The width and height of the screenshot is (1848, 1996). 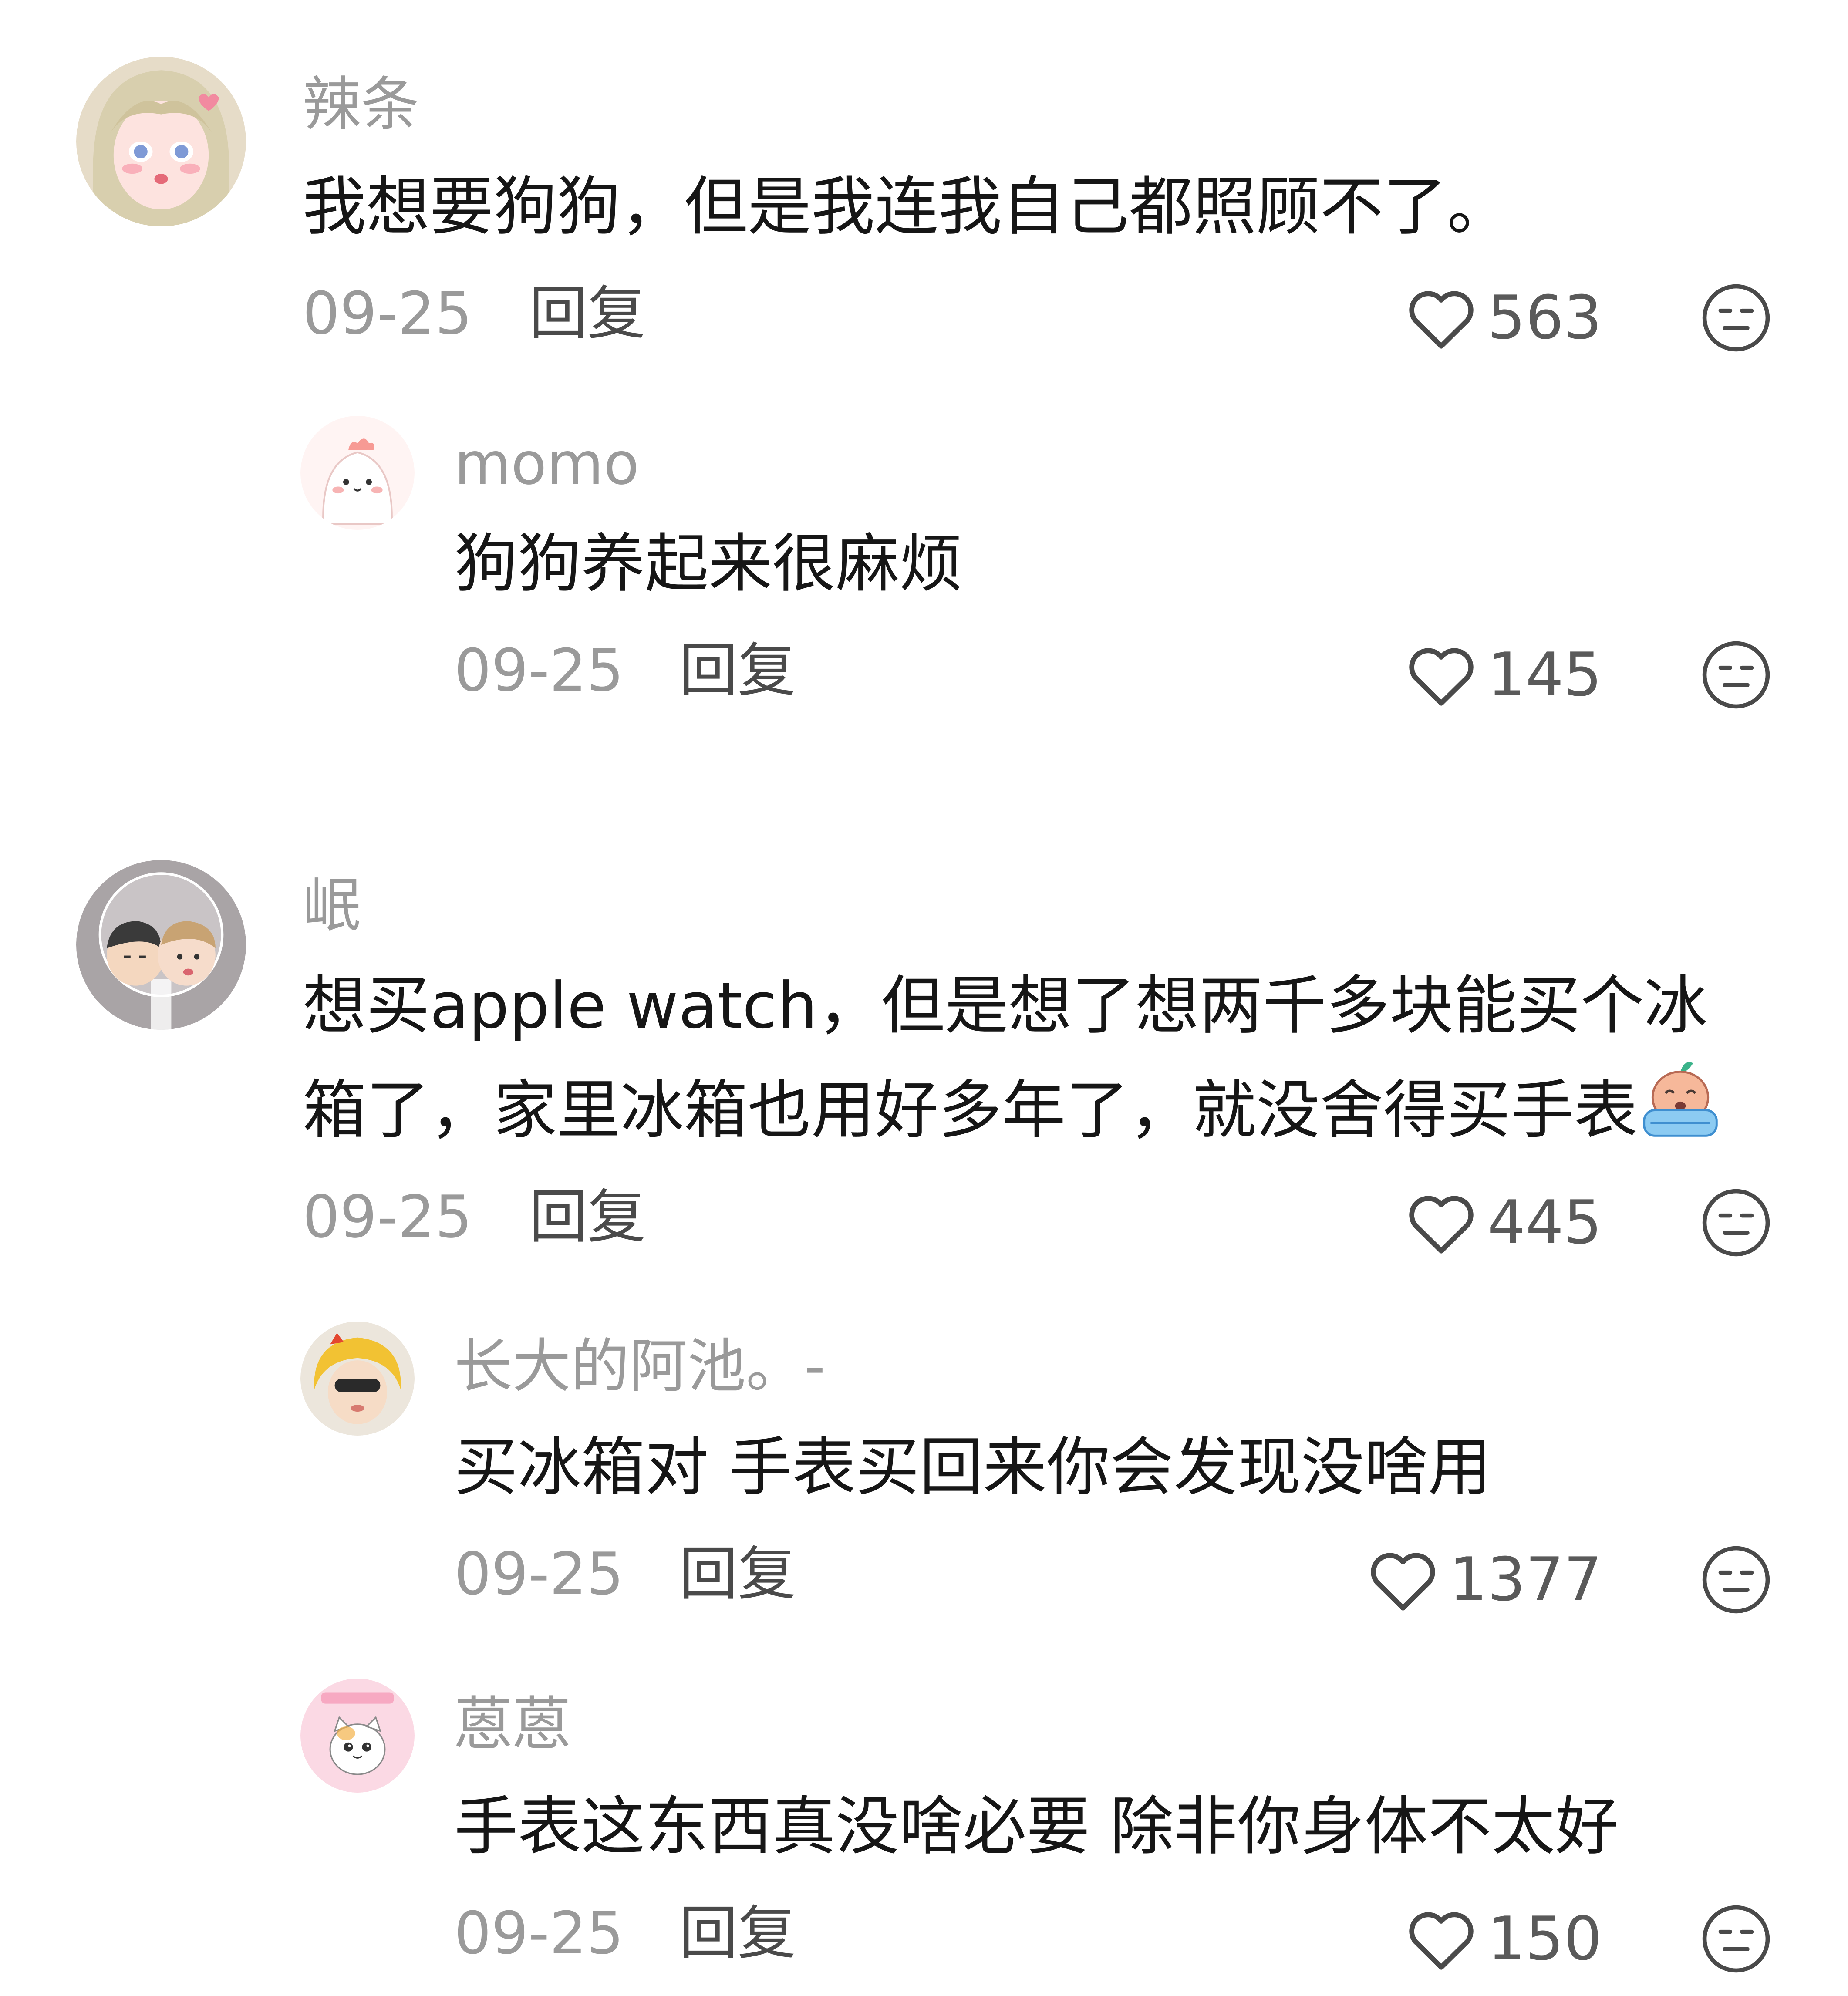 I want to click on avatar-cartoon-cat-image, so click(x=357, y=1736).